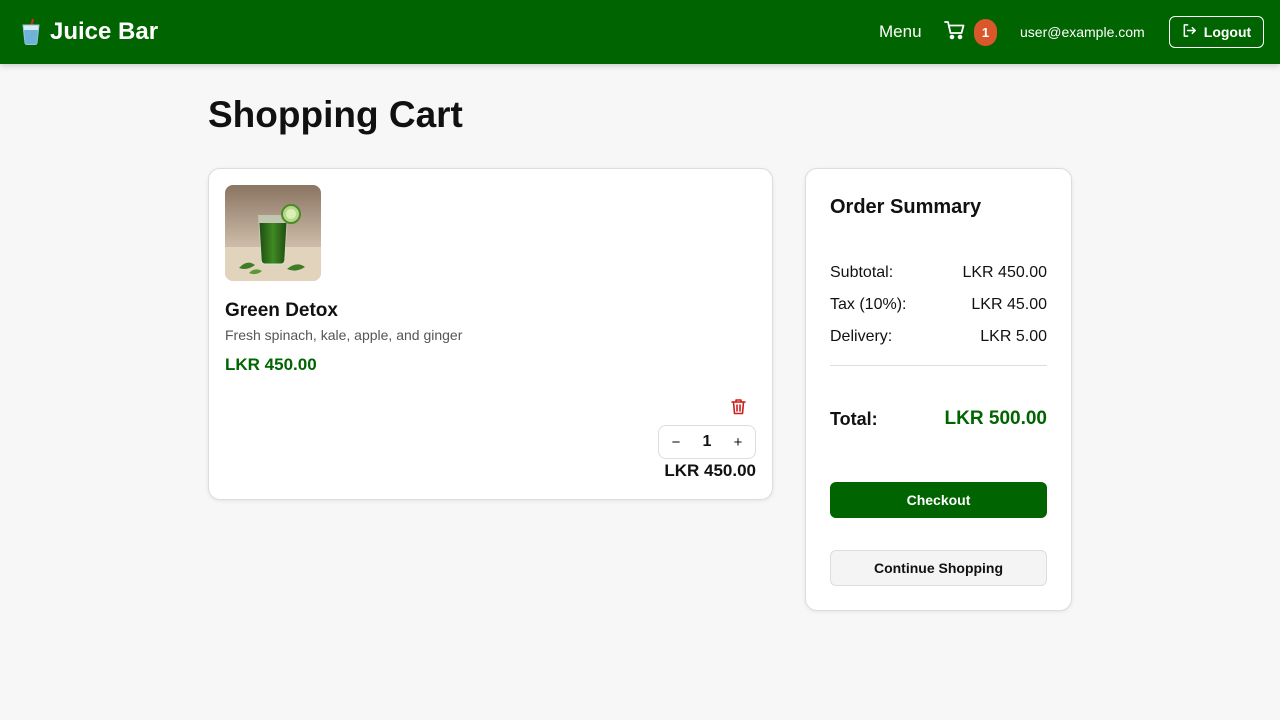 This screenshot has height=720, width=1280. Describe the element at coordinates (1082, 32) in the screenshot. I see `user-email: user@example.com` at that location.